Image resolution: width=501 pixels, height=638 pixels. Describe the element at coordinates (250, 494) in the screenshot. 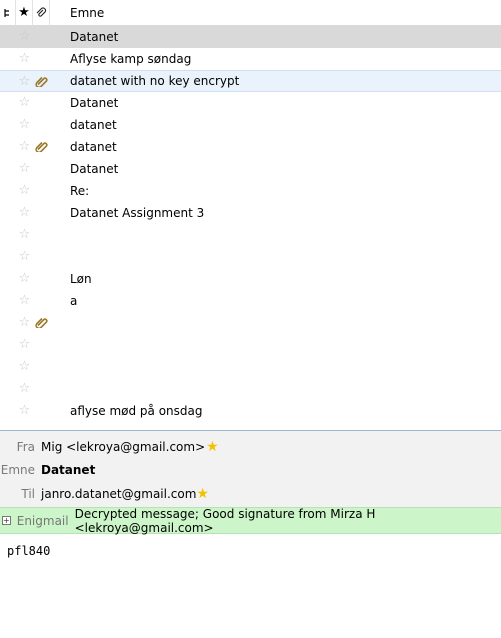

I see `to-row: Til janro.datanet@gmail.com ★` at that location.